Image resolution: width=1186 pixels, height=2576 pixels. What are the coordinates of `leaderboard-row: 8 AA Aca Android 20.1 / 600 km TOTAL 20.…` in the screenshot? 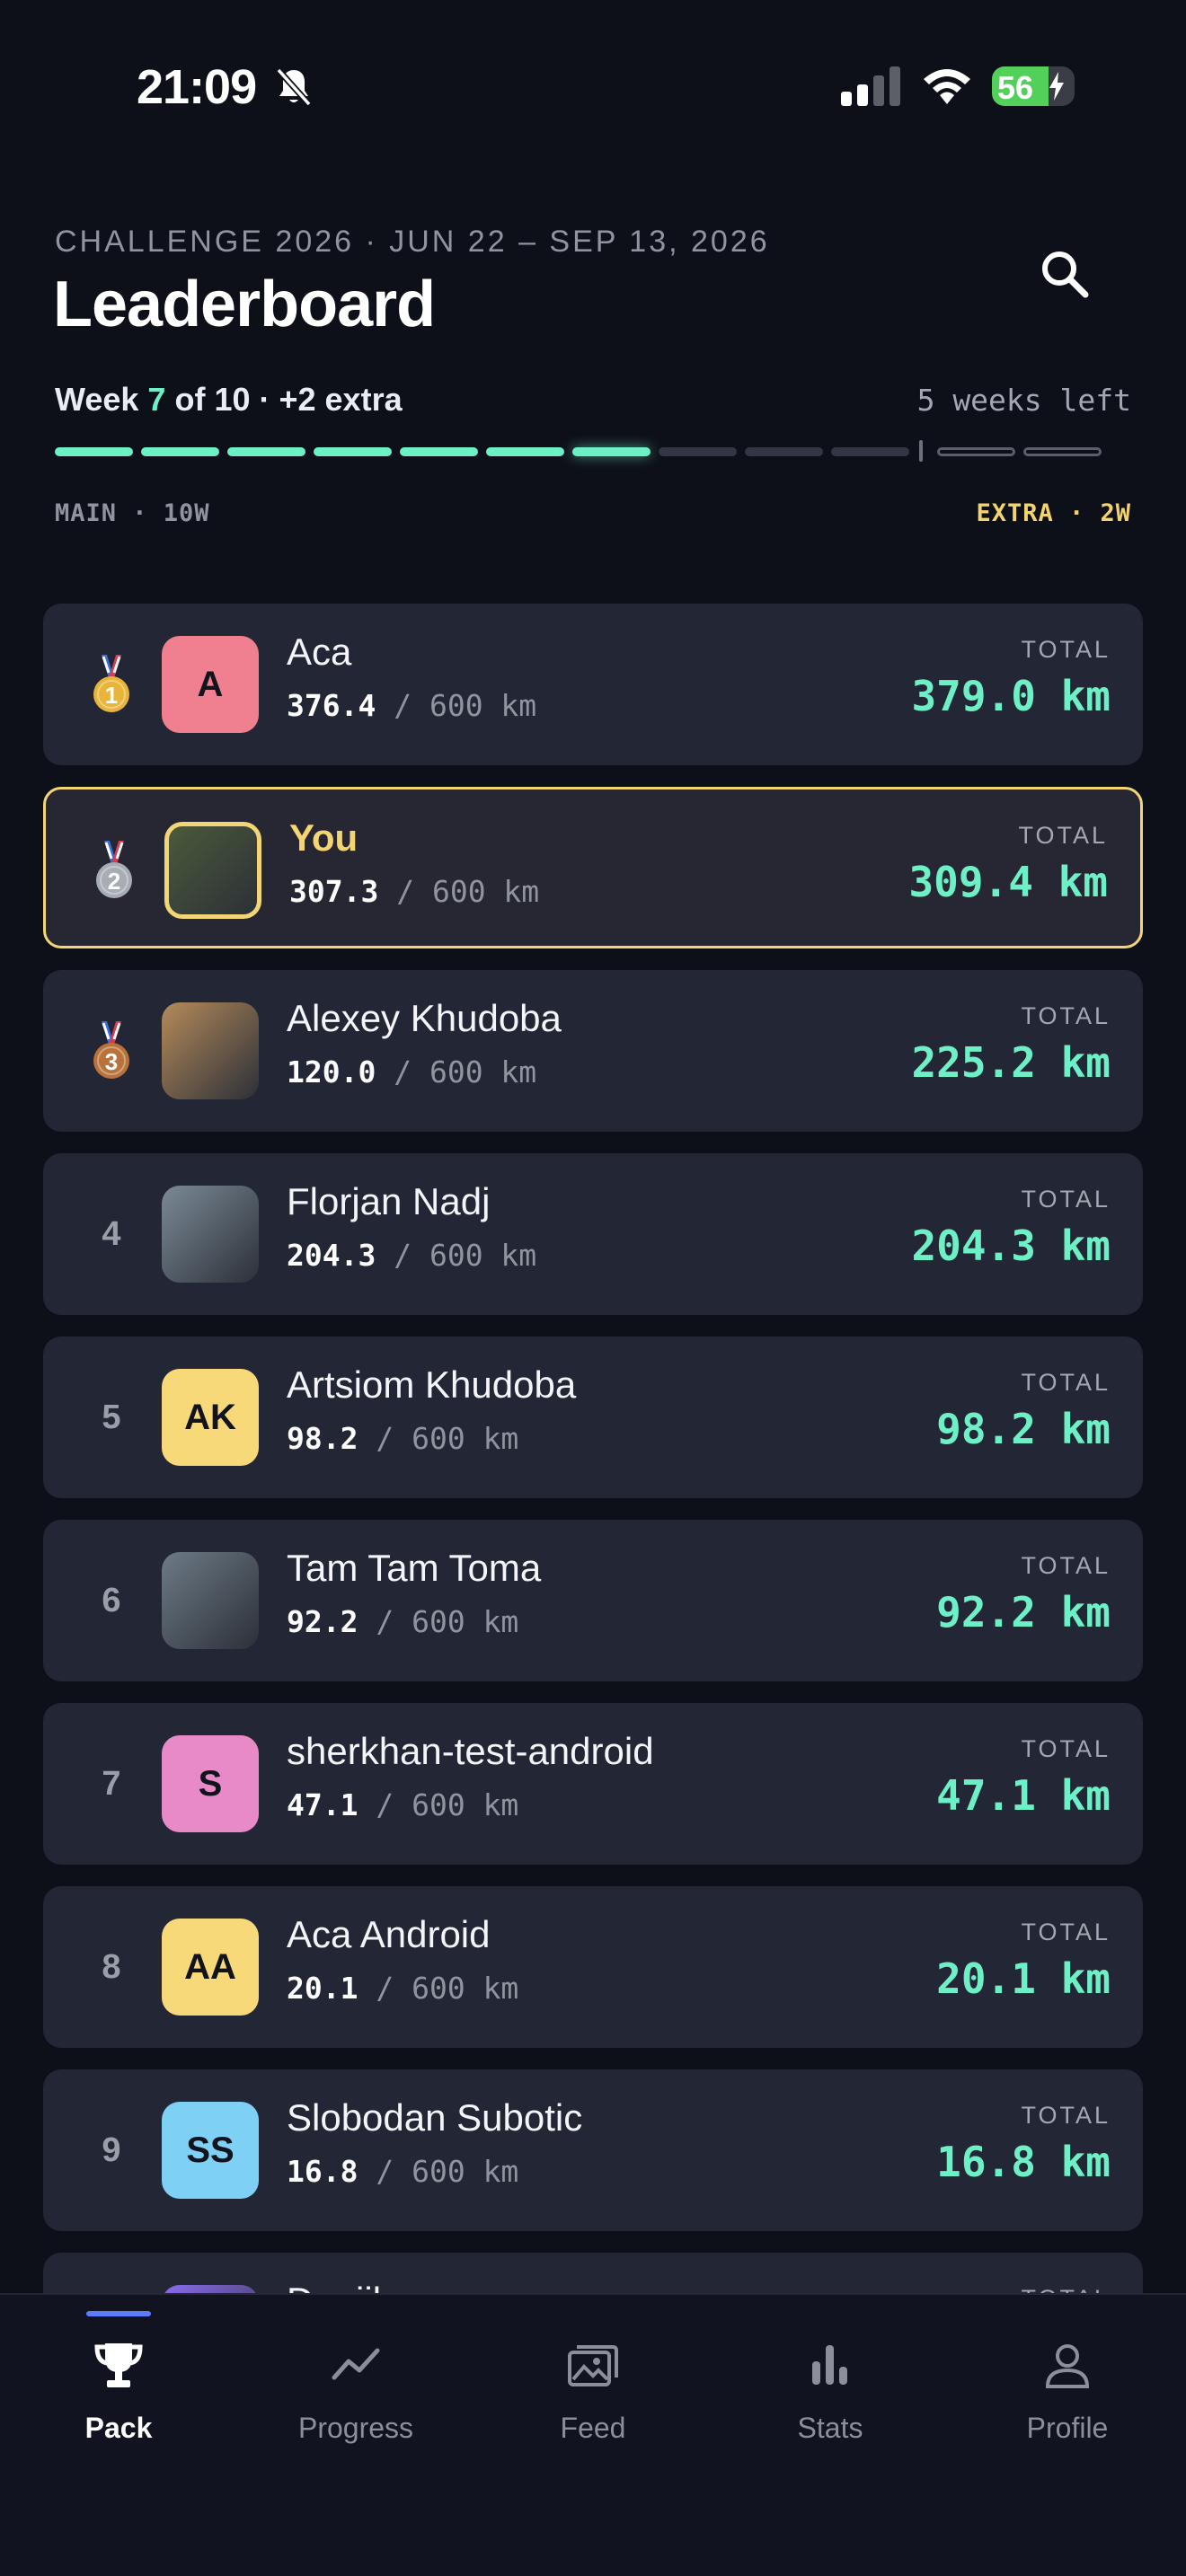 It's located at (593, 1967).